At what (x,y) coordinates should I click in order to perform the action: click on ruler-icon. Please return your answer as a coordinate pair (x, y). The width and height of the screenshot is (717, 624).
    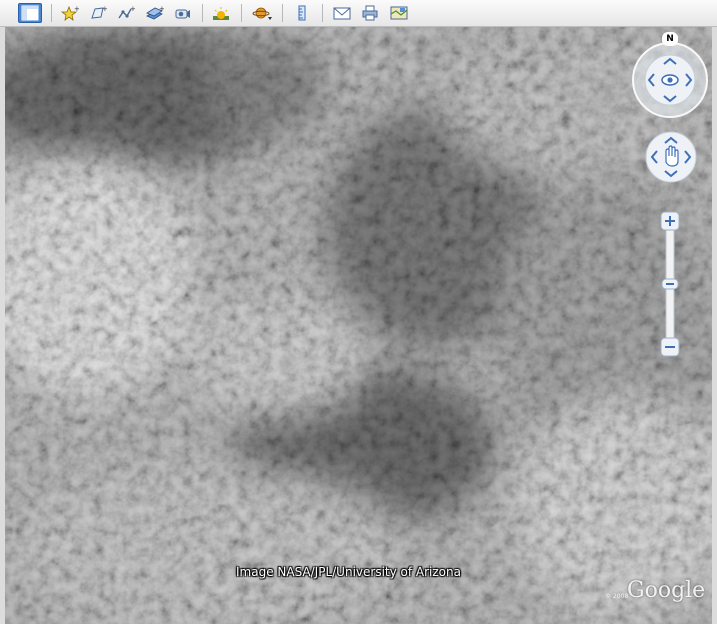
    Looking at the image, I should click on (302, 13).